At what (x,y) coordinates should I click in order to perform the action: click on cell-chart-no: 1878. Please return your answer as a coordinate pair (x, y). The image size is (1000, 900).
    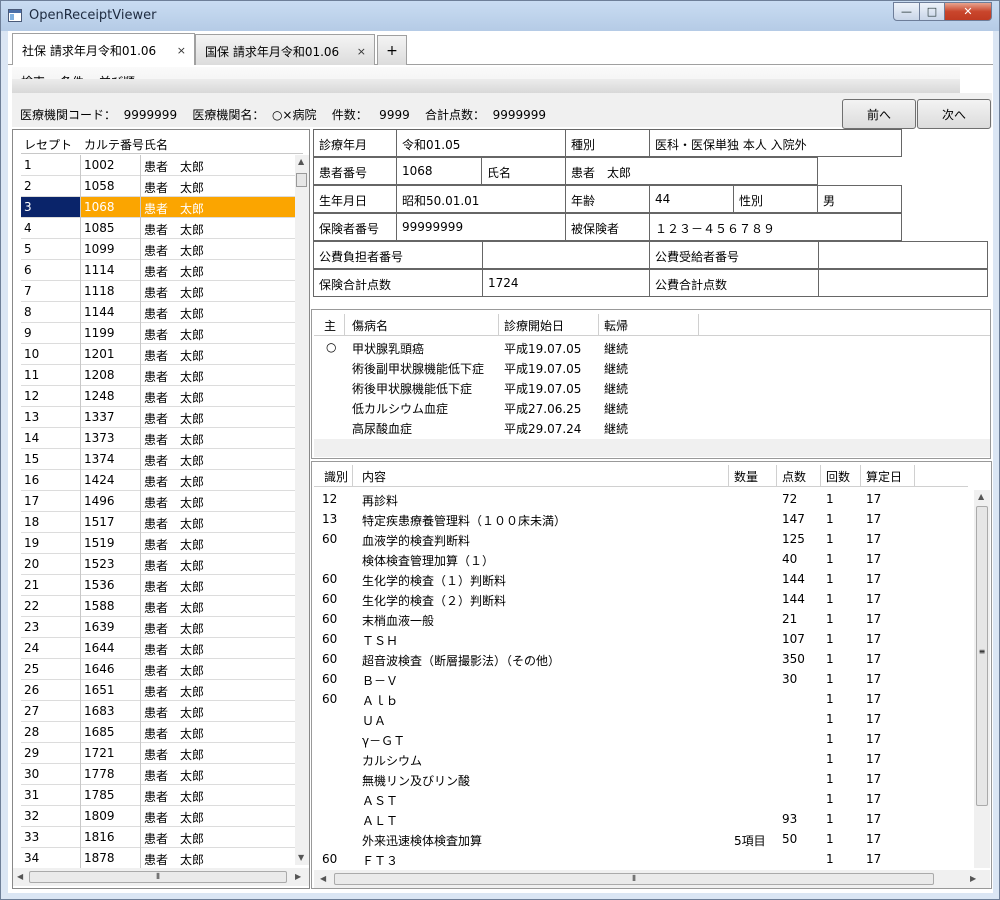
    Looking at the image, I should click on (99, 858).